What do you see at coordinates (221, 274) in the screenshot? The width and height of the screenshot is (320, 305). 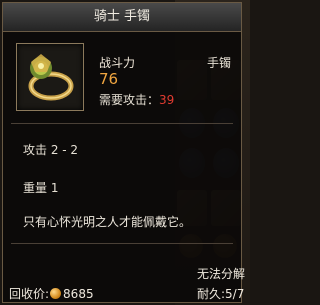 I see `no-decompose-label: 无法分解` at bounding box center [221, 274].